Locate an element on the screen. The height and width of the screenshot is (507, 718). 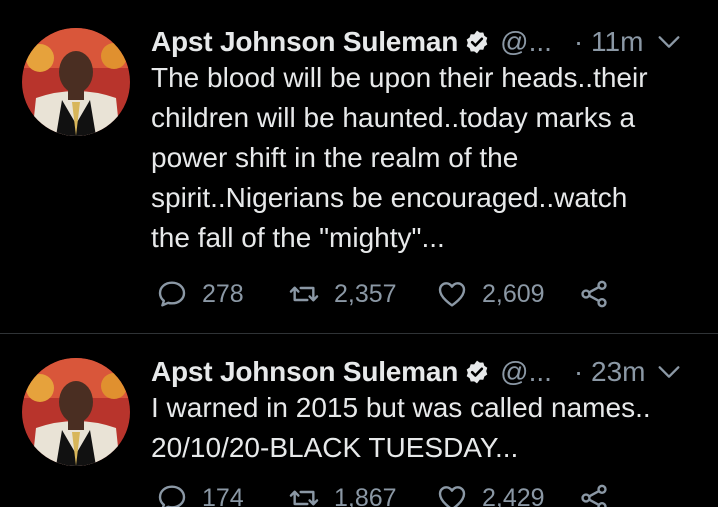
reply-count: 278 is located at coordinates (223, 293).